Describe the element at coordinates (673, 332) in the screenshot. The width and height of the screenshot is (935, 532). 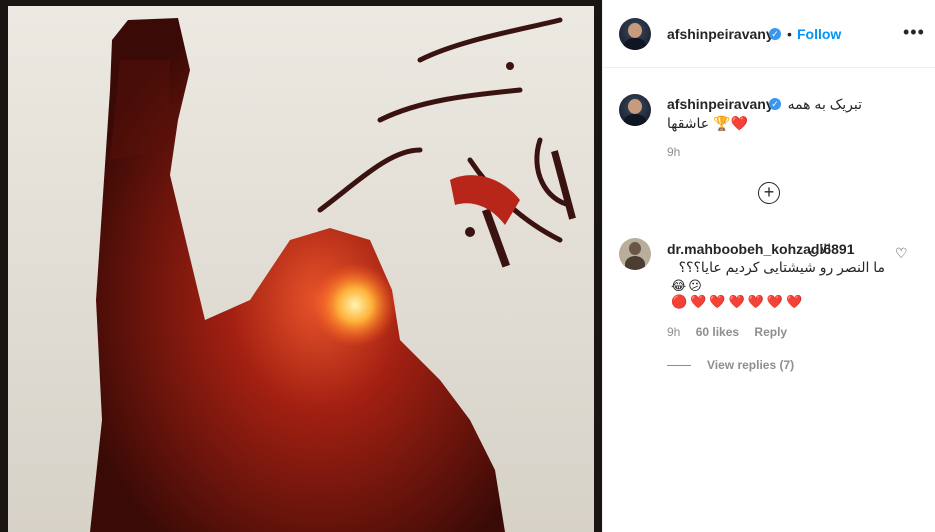
I see `comment-timestamp: 9h` at that location.